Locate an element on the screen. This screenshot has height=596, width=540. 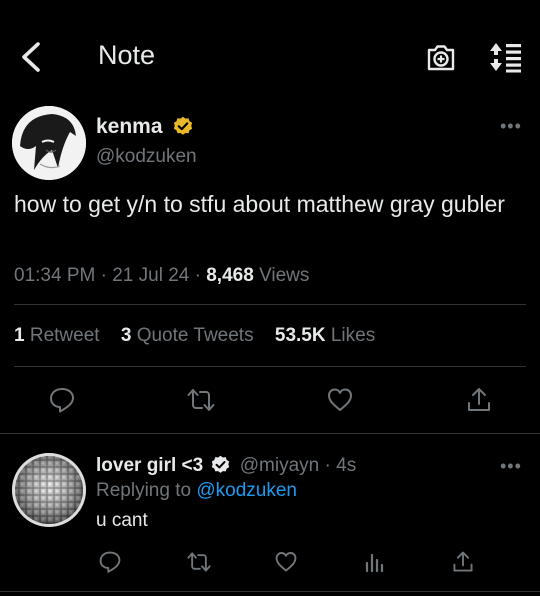
reply-text: u cant is located at coordinates (122, 520).